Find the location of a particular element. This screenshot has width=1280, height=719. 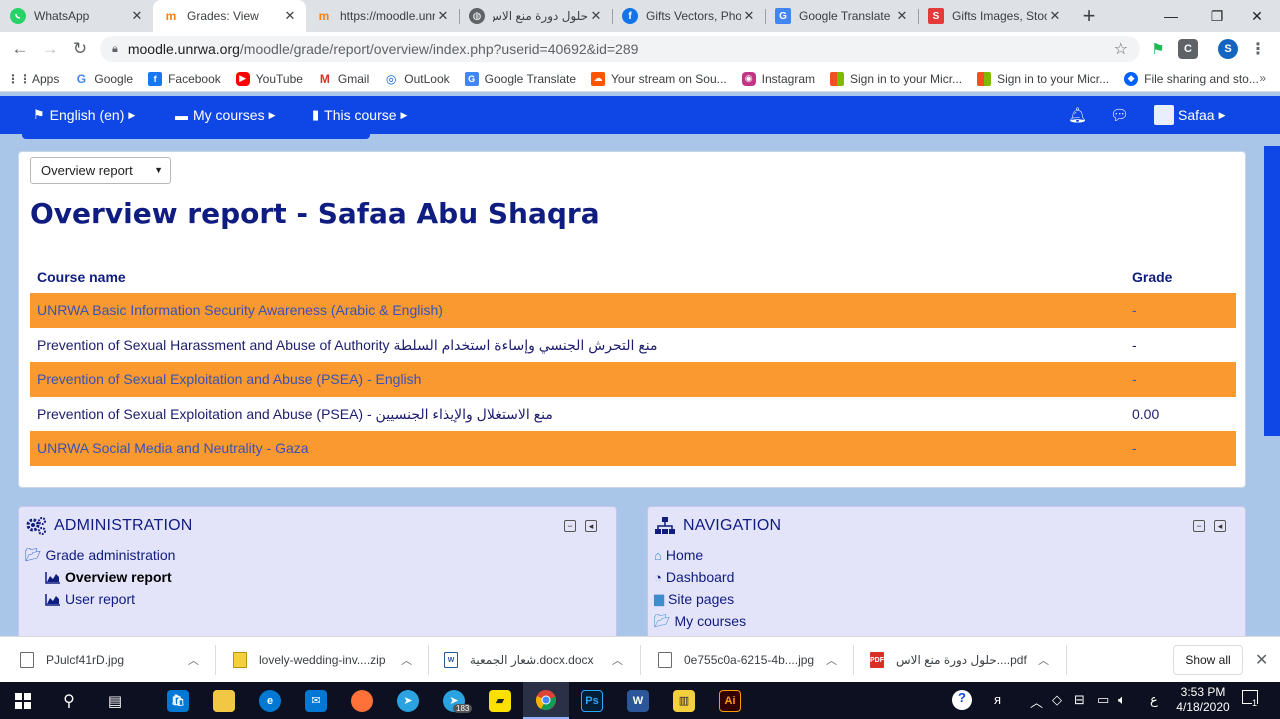

language-menu: ⚑ English (en) ▶ is located at coordinates (84, 115).